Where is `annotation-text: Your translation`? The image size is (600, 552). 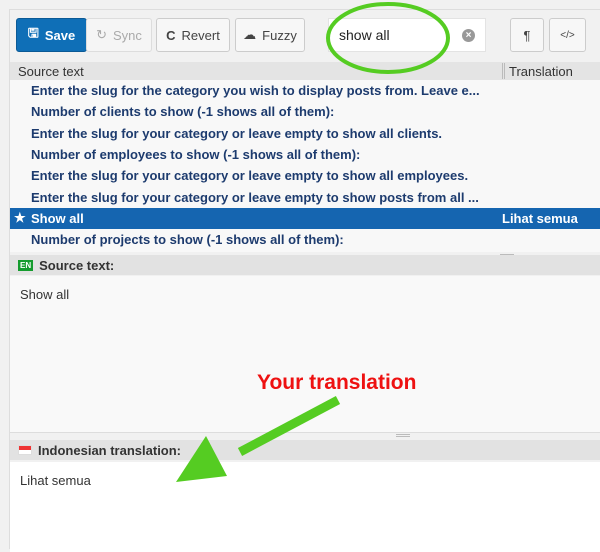 annotation-text: Your translation is located at coordinates (337, 382).